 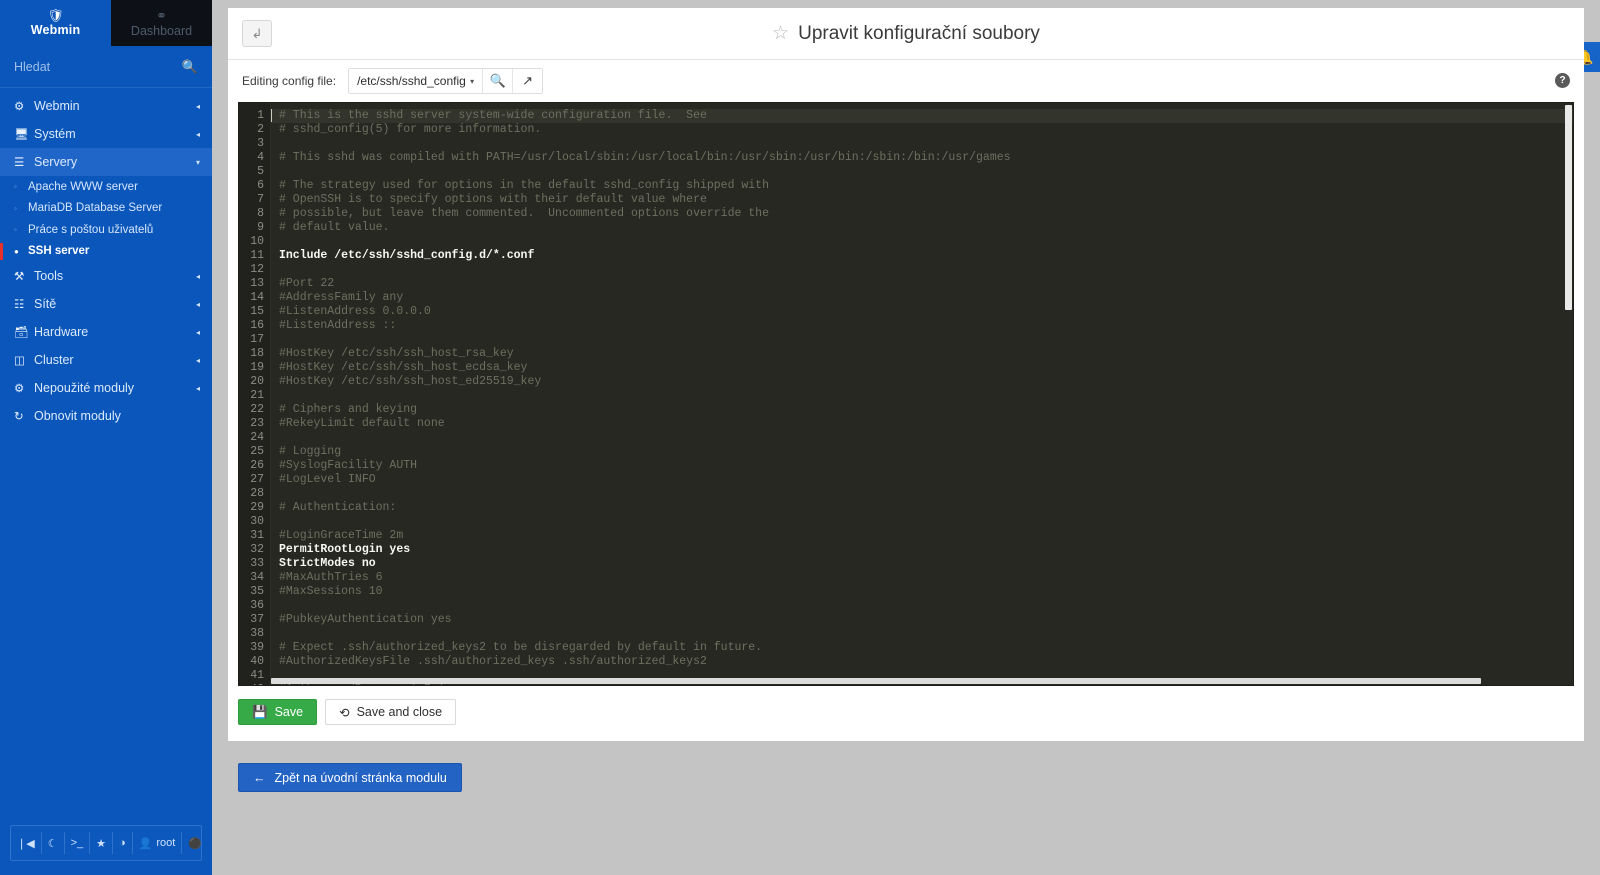 I want to click on help-icon: ?, so click(x=1562, y=80).